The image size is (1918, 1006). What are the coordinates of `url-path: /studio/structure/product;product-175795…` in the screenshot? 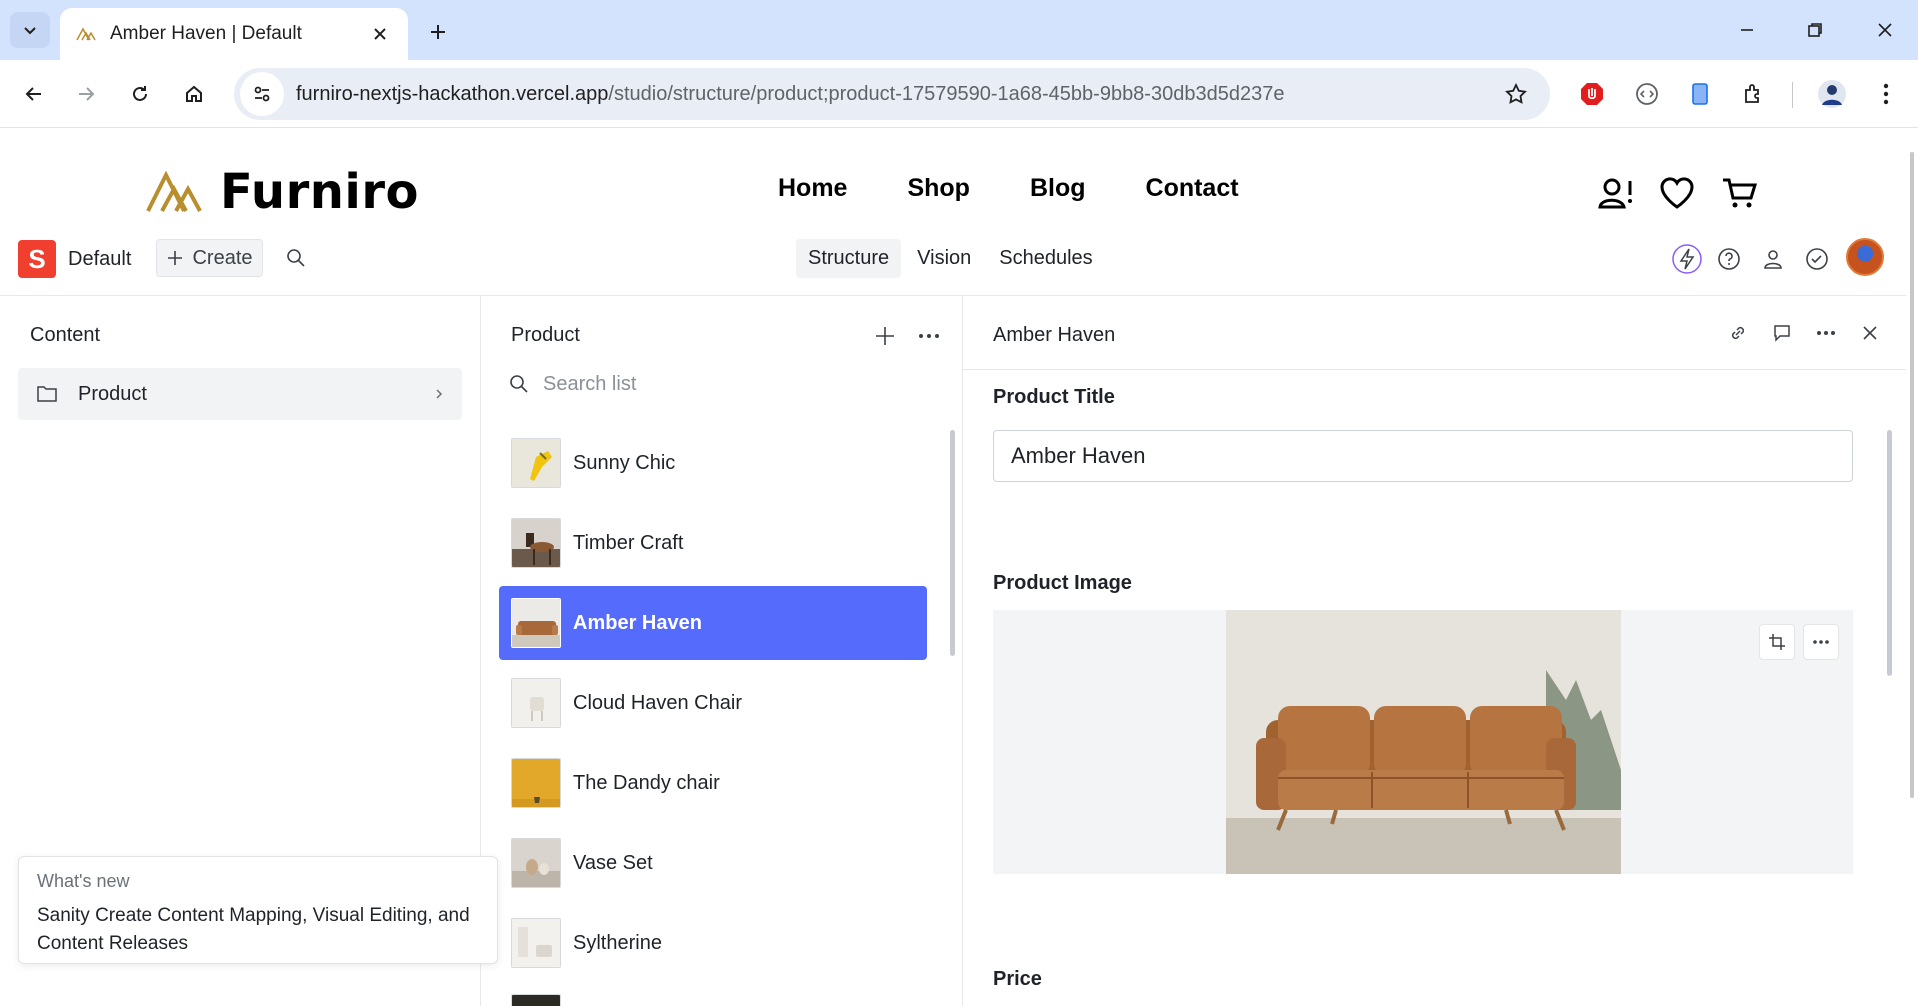 It's located at (946, 93).